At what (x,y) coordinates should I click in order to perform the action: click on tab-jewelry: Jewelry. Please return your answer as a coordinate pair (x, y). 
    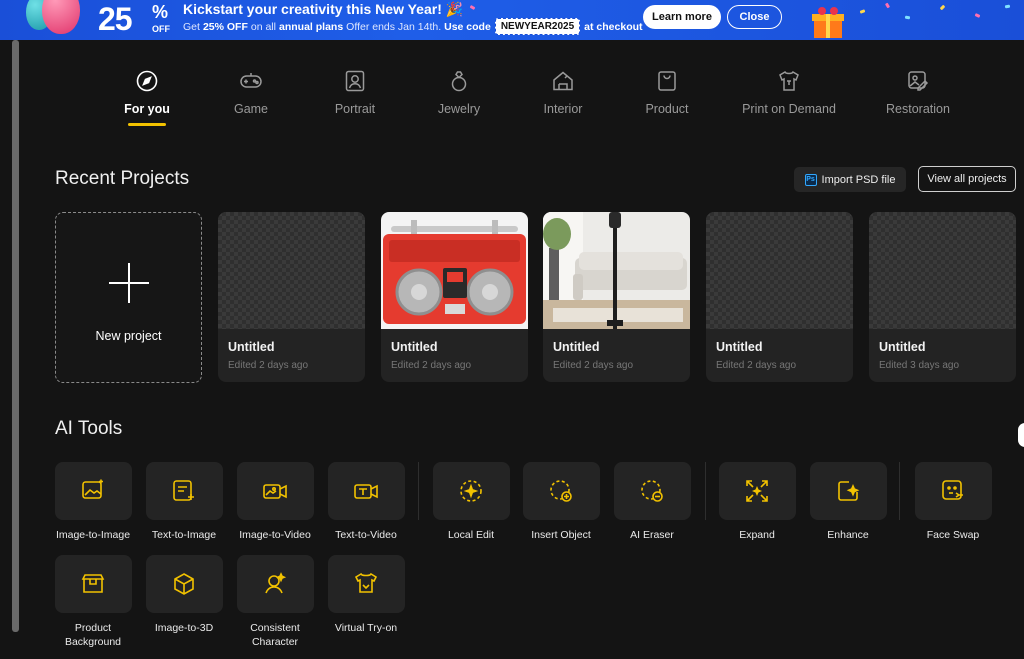
    Looking at the image, I should click on (459, 91).